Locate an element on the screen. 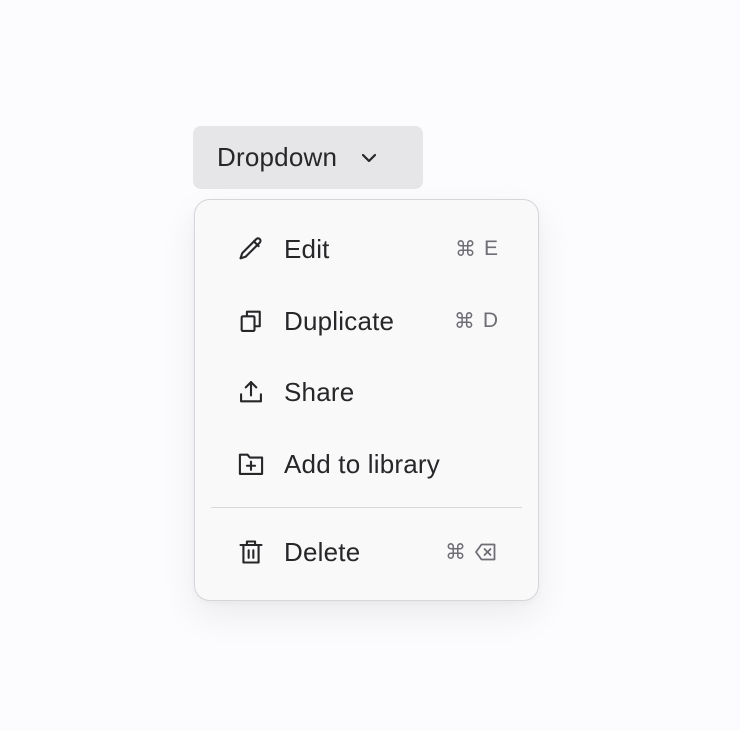  dropdown-trigger-button: Dropdown is located at coordinates (308, 157).